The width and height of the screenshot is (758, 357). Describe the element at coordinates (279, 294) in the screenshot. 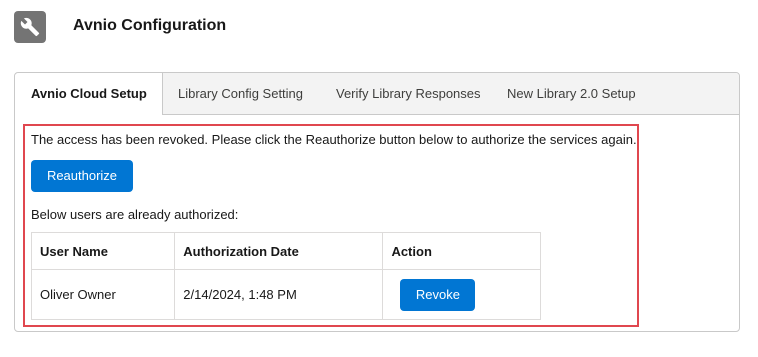

I see `cell-authorization-date: 2/14/2024, 1:48 PM` at that location.